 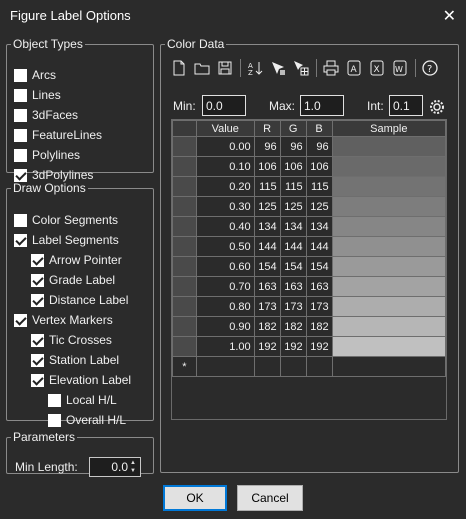 What do you see at coordinates (225, 128) in the screenshot?
I see `column-header: Value` at bounding box center [225, 128].